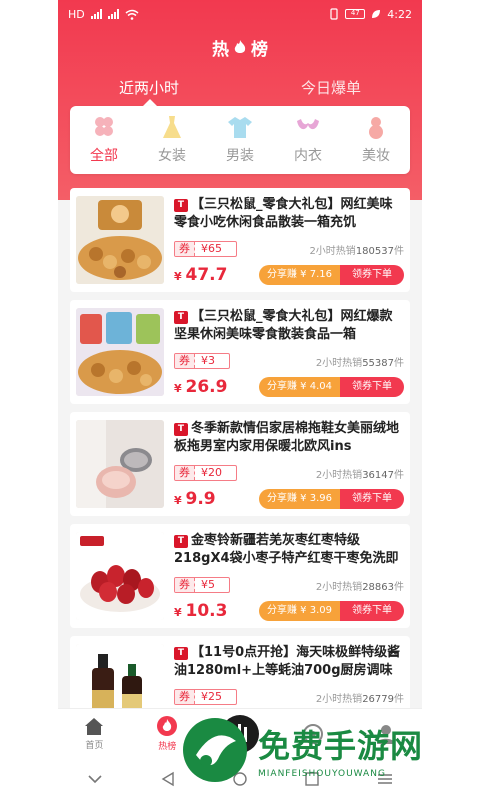 Image resolution: width=480 pixels, height=800 pixels. I want to click on category-label: 女装, so click(172, 156).